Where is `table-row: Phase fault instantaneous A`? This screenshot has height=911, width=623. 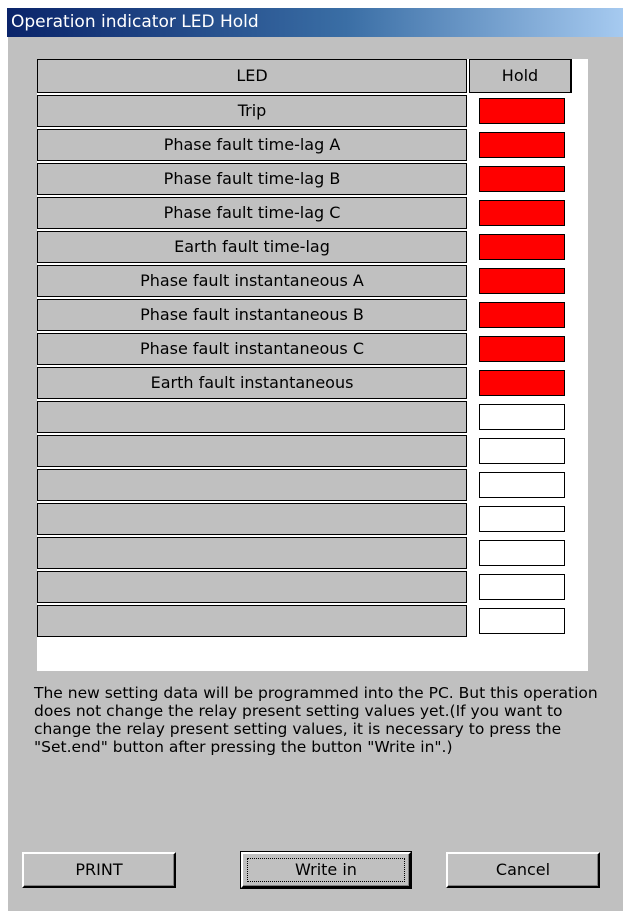 table-row: Phase fault instantaneous A is located at coordinates (307, 282).